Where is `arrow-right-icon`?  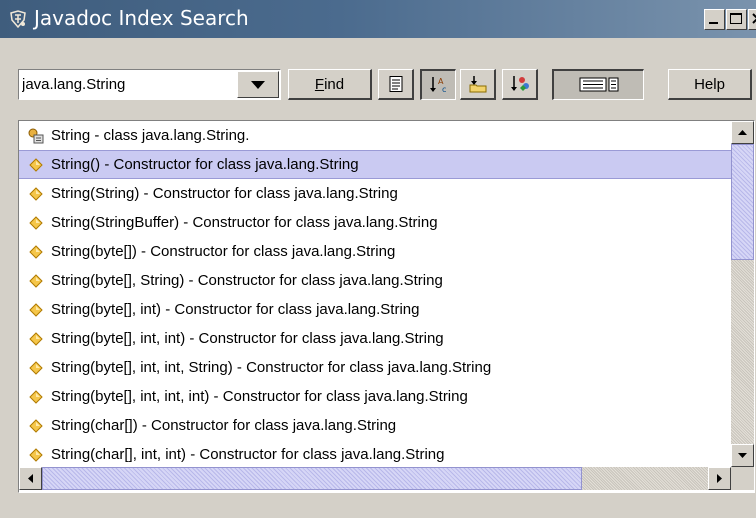
arrow-right-icon is located at coordinates (719, 478).